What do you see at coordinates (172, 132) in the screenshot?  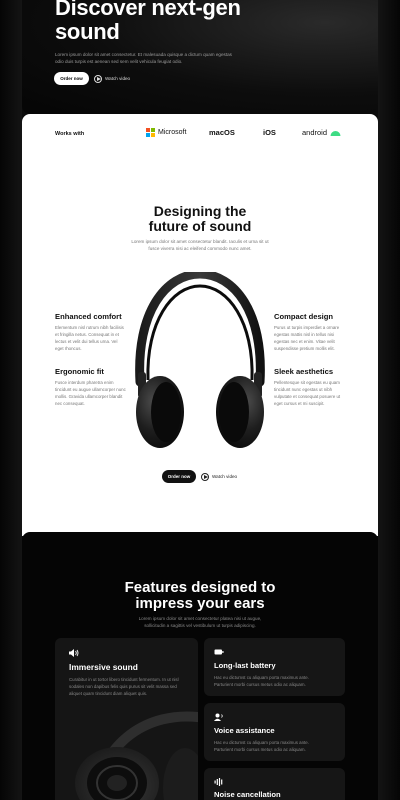 I see `microsoft-label: Microsoft` at bounding box center [172, 132].